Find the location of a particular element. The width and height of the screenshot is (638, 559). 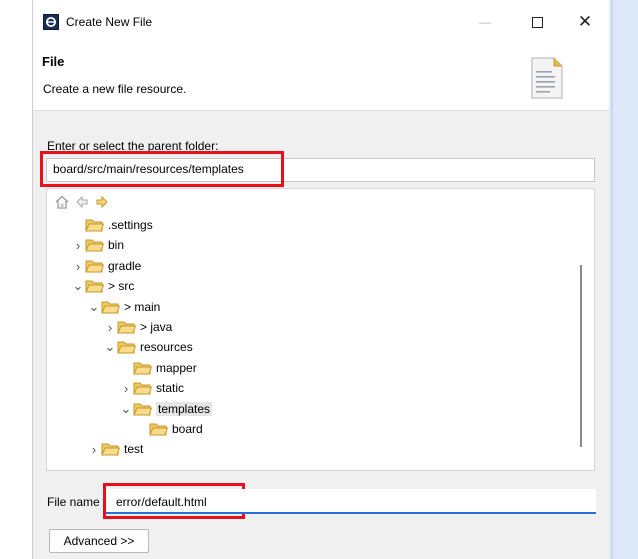

maximize-button is located at coordinates (537, 22).